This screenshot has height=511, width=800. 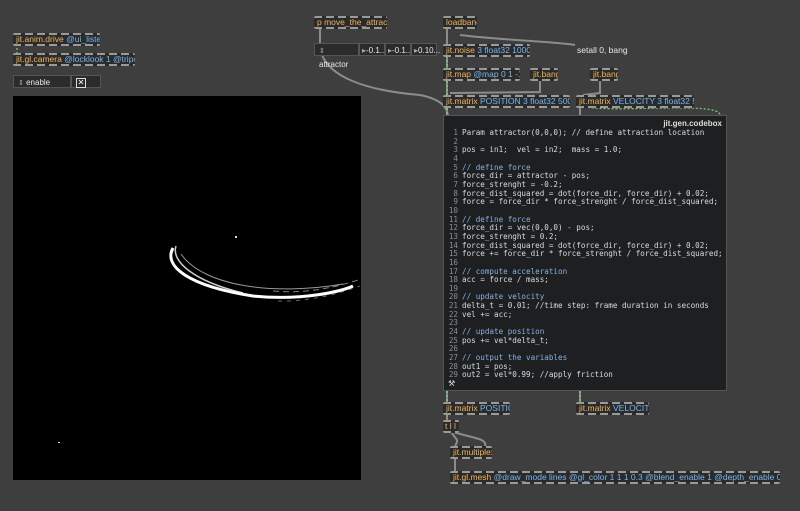 I want to click on move-attractor-subpatcher: p move_the_attractor, so click(x=350, y=22).